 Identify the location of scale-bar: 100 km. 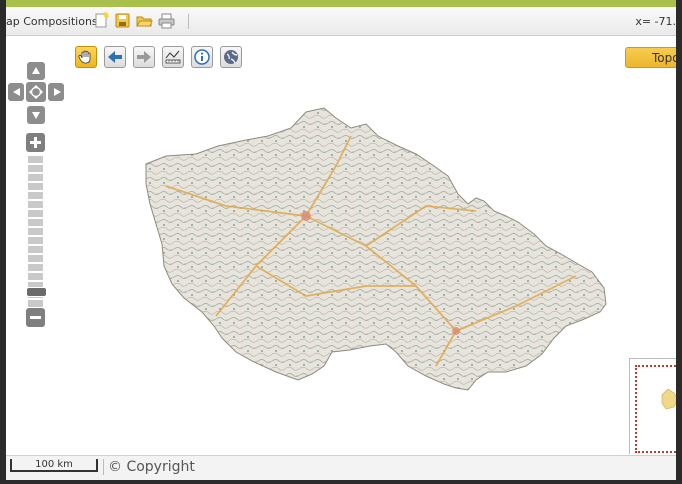
(54, 465).